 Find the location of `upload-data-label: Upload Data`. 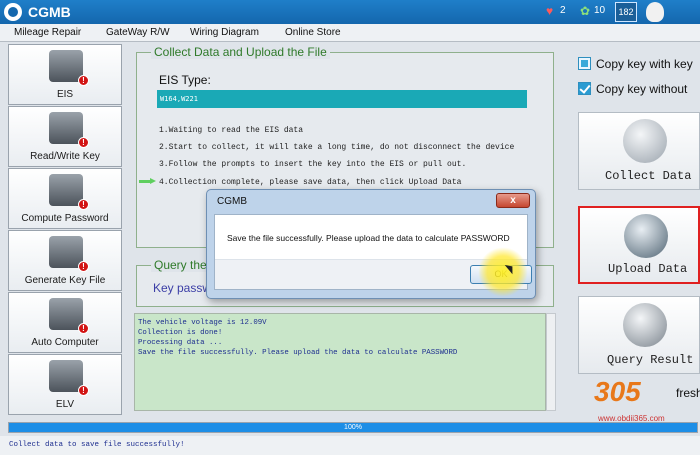

upload-data-label: Upload Data is located at coordinates (648, 269).